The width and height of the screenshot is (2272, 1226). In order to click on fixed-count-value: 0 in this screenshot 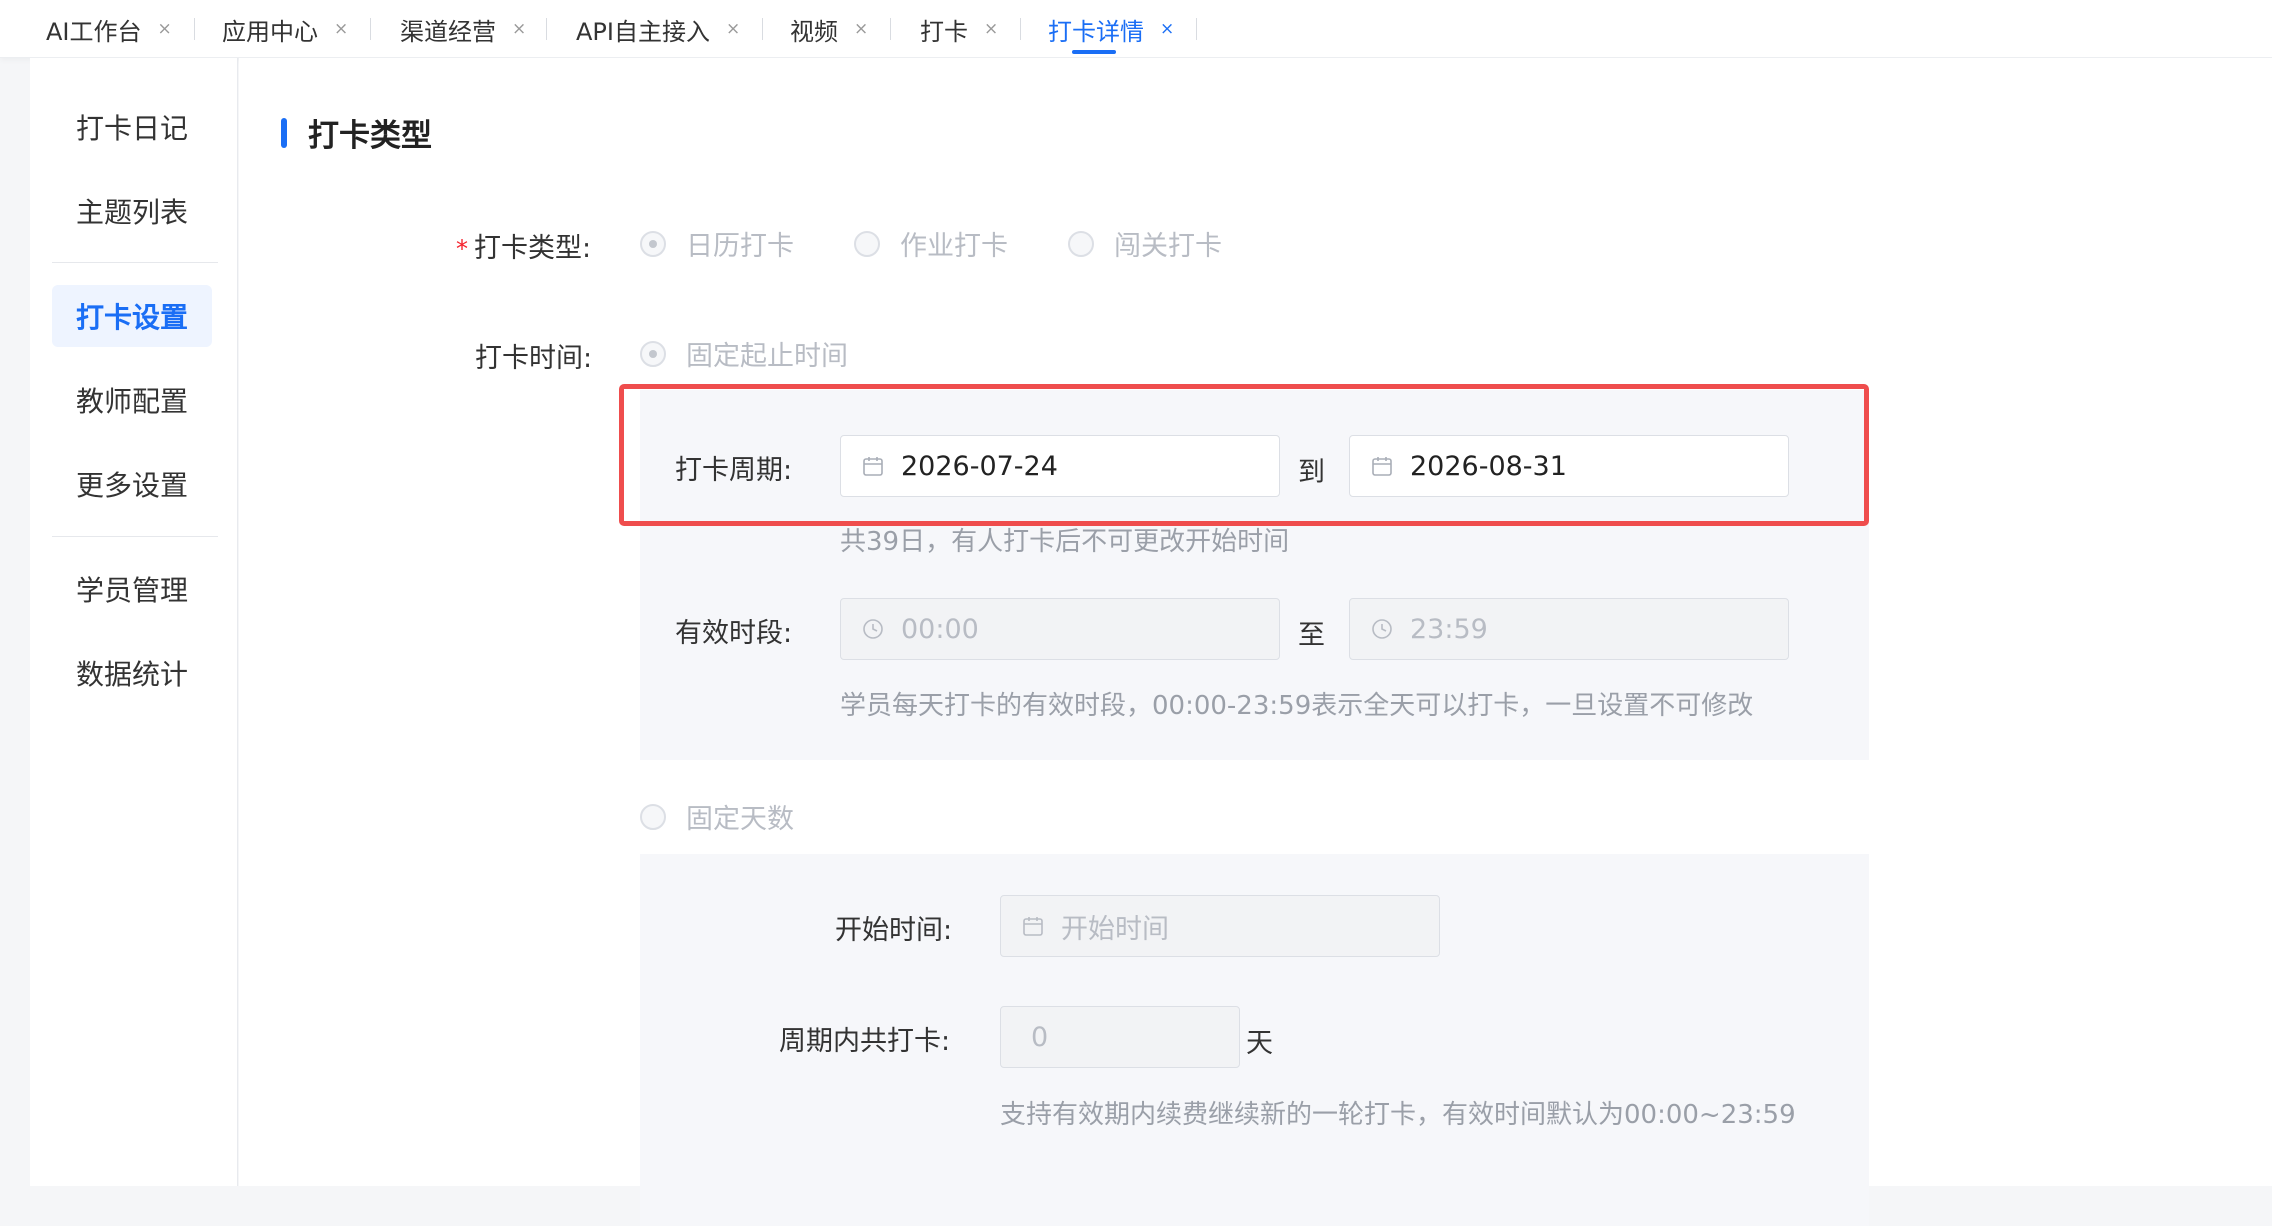, I will do `click(1040, 1037)`.